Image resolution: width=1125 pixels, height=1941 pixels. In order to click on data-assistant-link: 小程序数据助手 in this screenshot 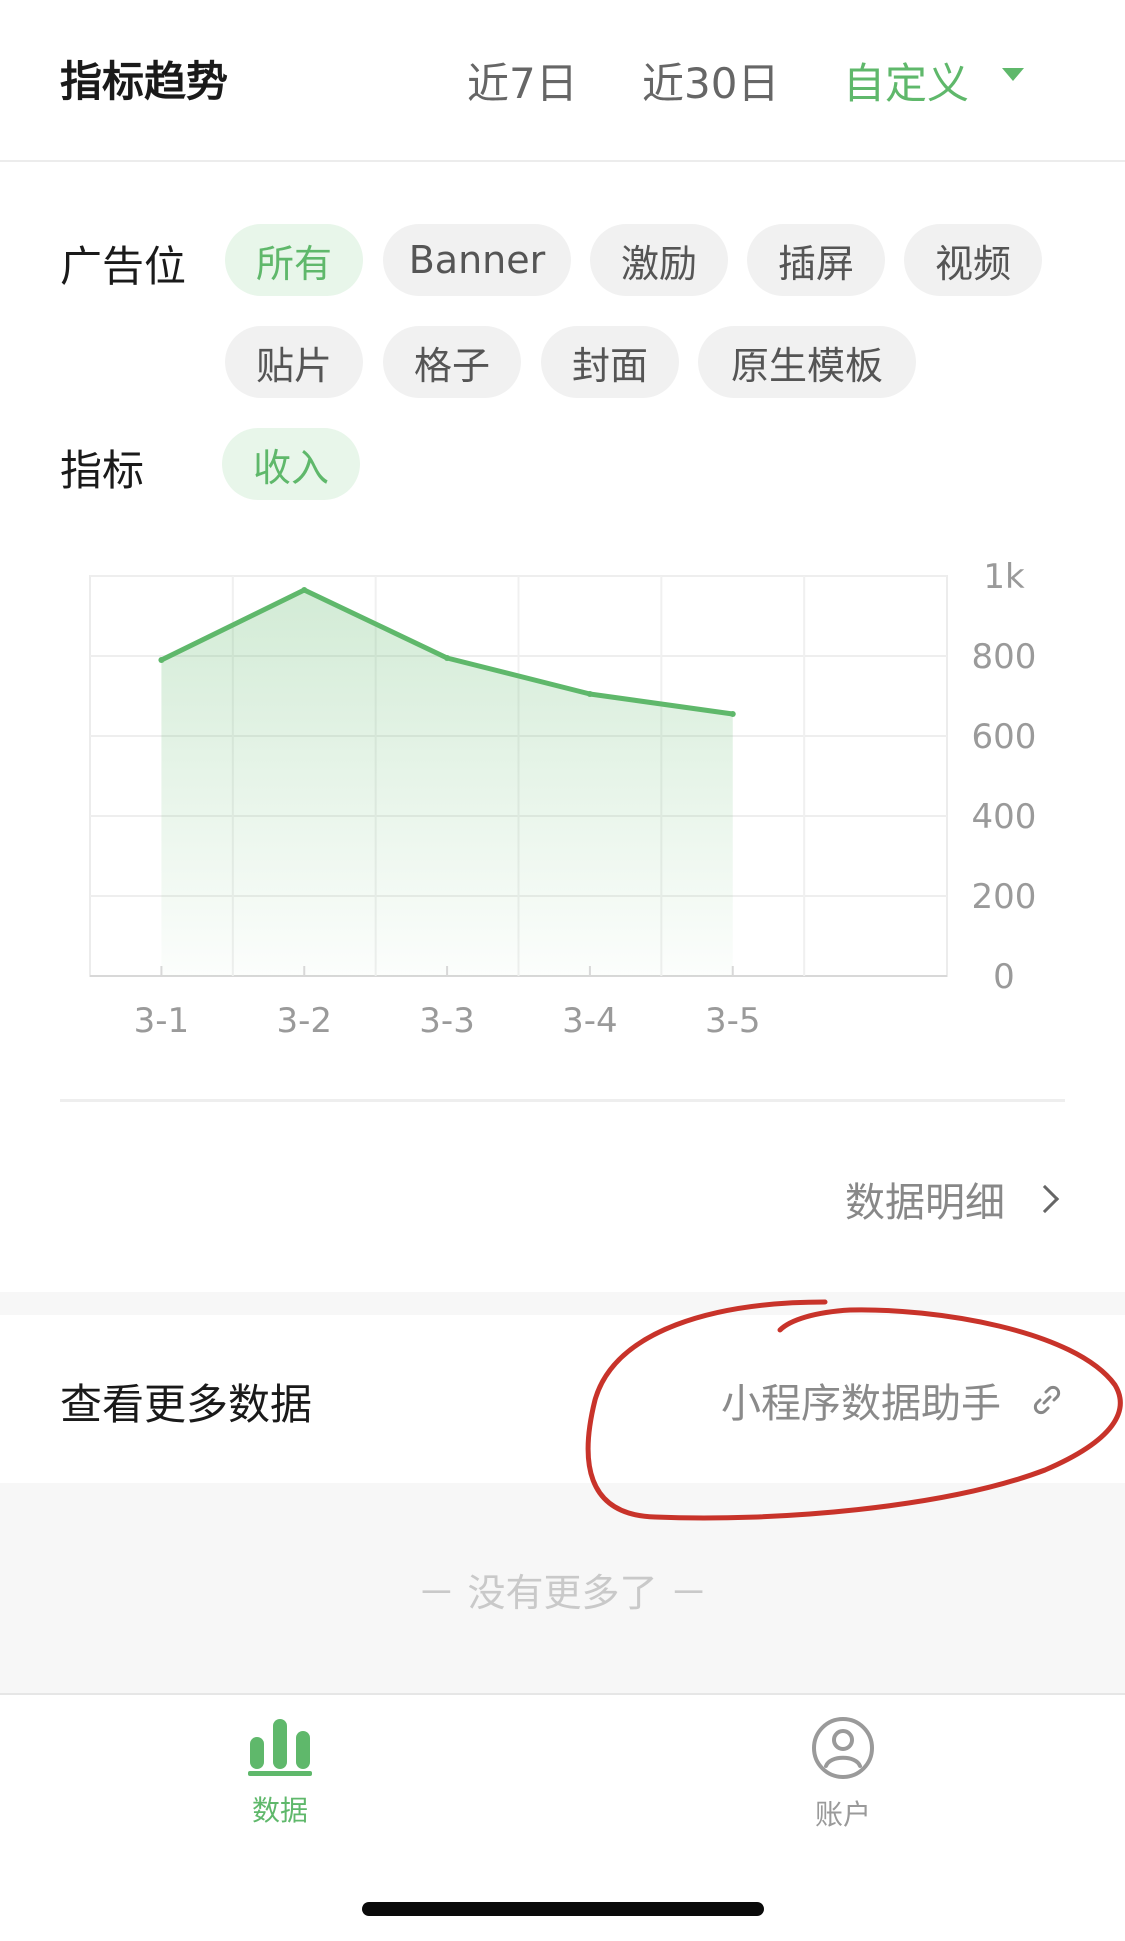, I will do `click(893, 1400)`.